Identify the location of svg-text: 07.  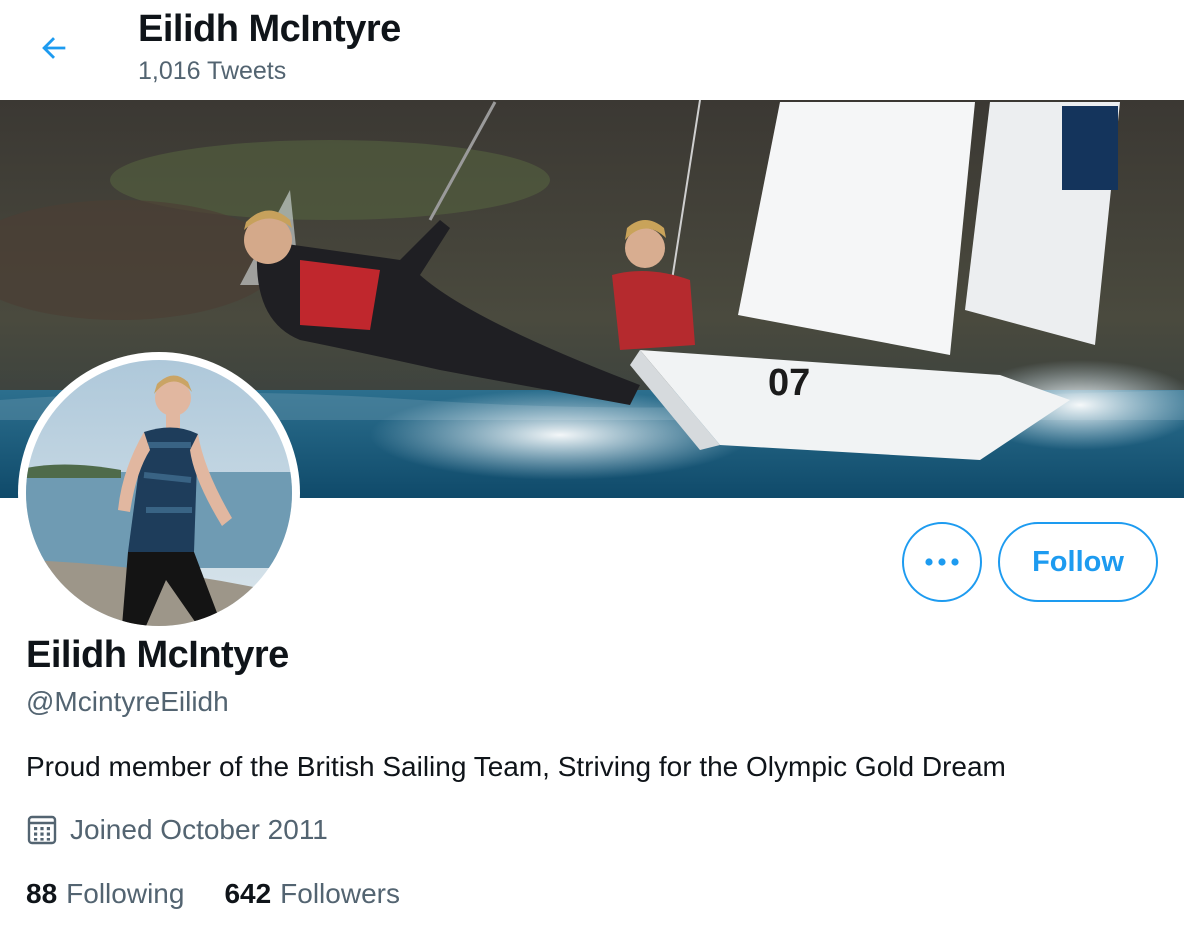
(789, 383).